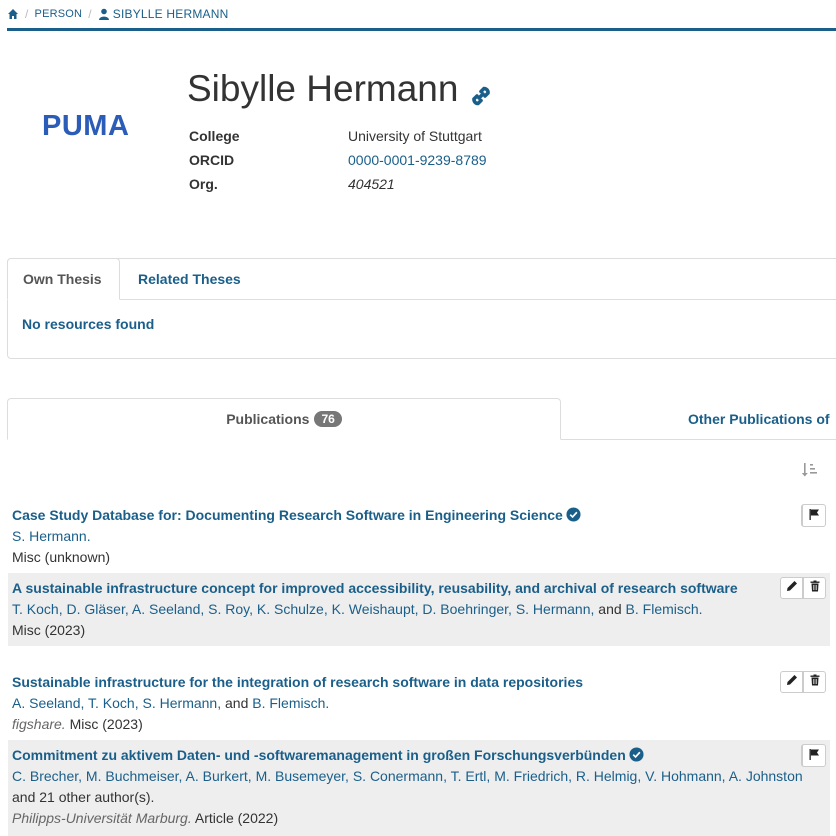 The width and height of the screenshot is (836, 836). Describe the element at coordinates (39, 724) in the screenshot. I see `publication-venue: figshare.` at that location.